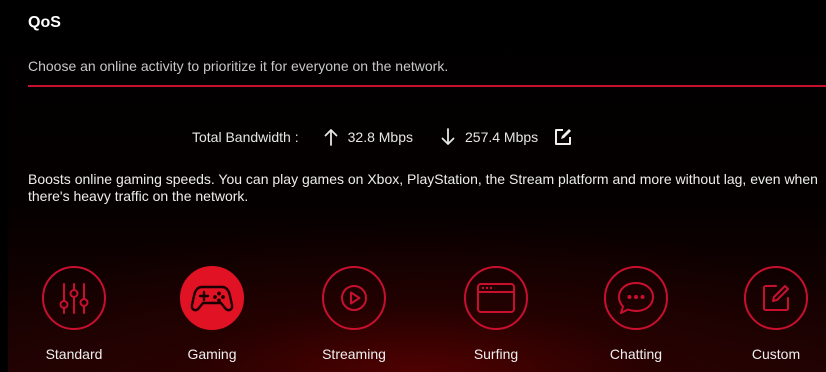 This screenshot has width=826, height=372. I want to click on gamepad-icon, so click(212, 298).